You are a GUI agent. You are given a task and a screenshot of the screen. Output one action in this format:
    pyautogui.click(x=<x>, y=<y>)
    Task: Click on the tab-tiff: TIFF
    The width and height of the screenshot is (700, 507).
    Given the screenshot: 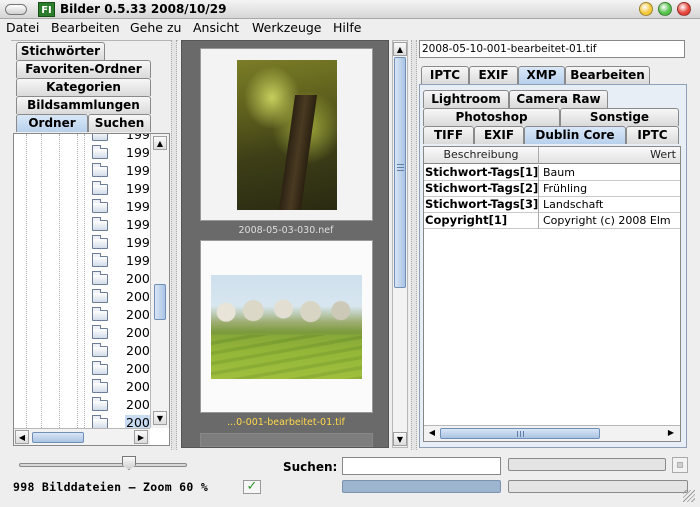 What is the action you would take?
    pyautogui.click(x=448, y=135)
    